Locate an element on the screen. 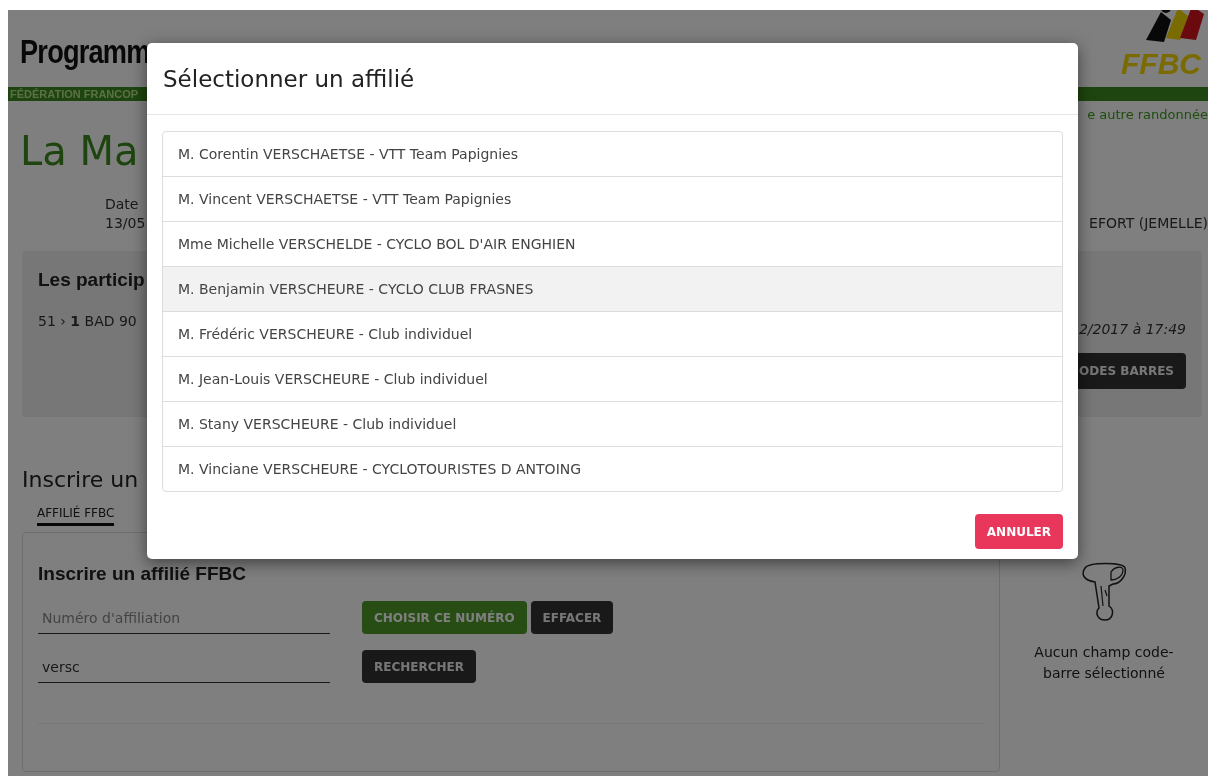  form-title: Inscrire un affilié FFBC is located at coordinates (142, 574).